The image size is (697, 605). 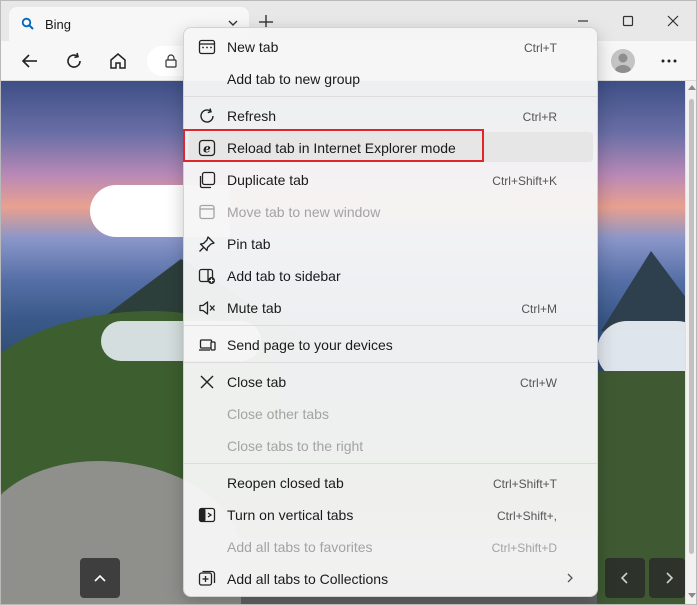 I want to click on scroll-down-arrow-icon, so click(x=692, y=595).